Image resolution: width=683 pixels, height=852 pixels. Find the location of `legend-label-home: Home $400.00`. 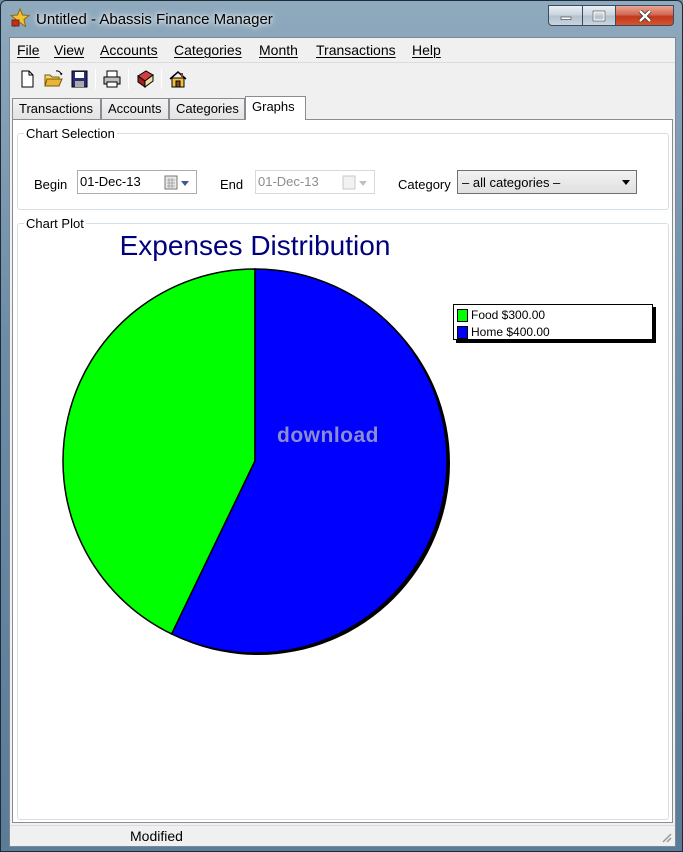

legend-label-home: Home $400.00 is located at coordinates (510, 332).